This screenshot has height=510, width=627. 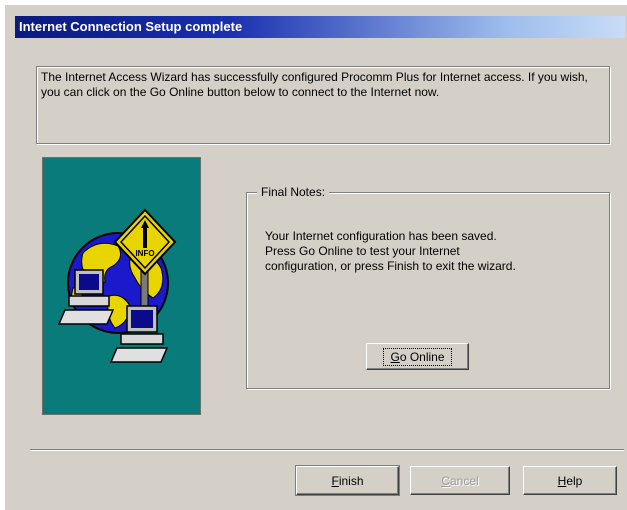 I want to click on finish-label: Finish, so click(x=347, y=480).